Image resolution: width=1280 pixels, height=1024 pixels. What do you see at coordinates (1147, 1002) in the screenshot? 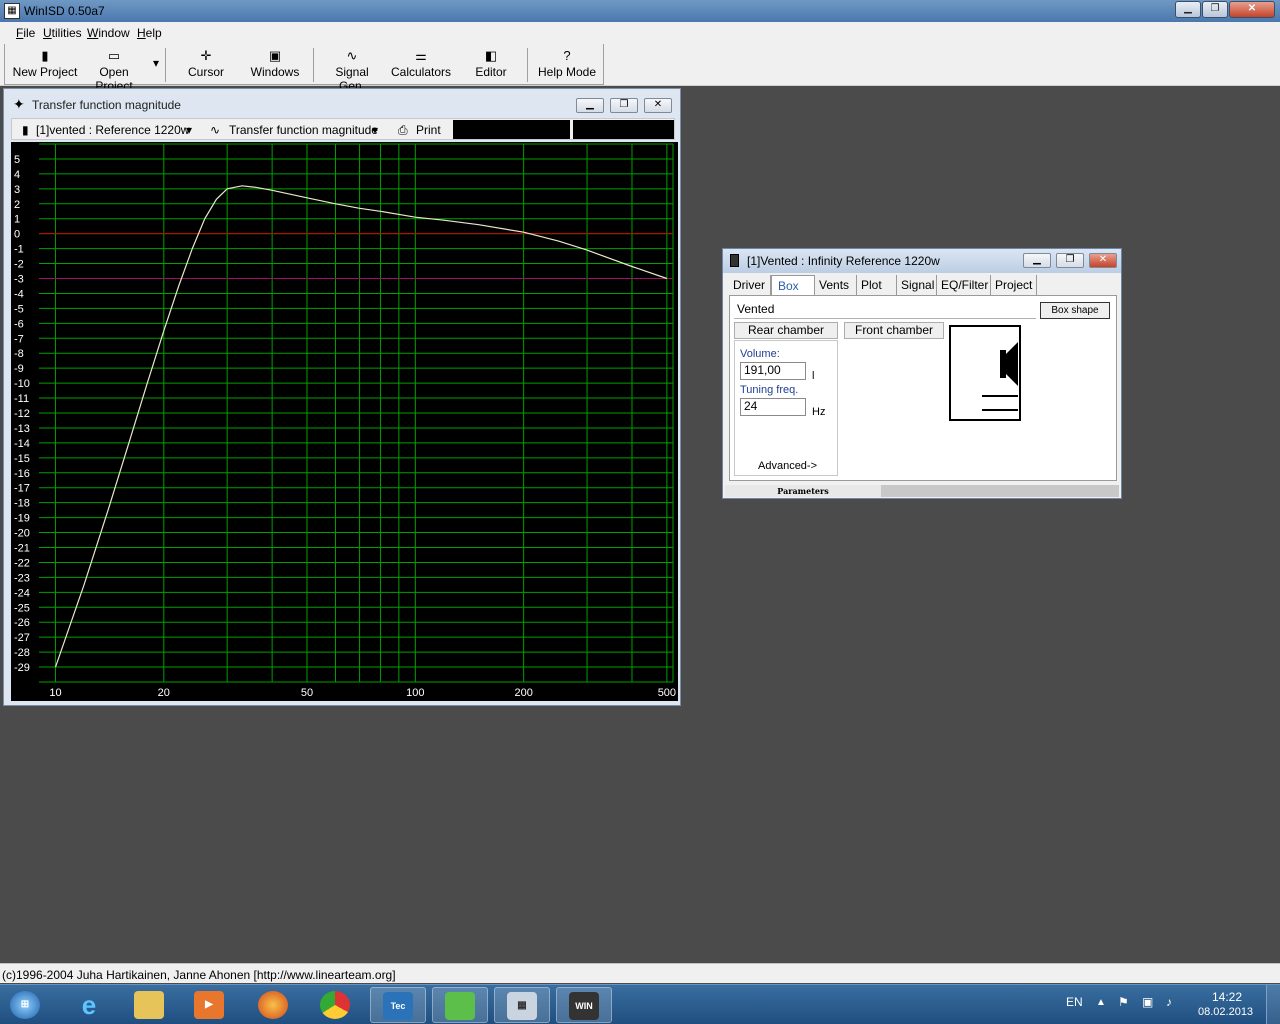
I see `network-icon: ▣` at bounding box center [1147, 1002].